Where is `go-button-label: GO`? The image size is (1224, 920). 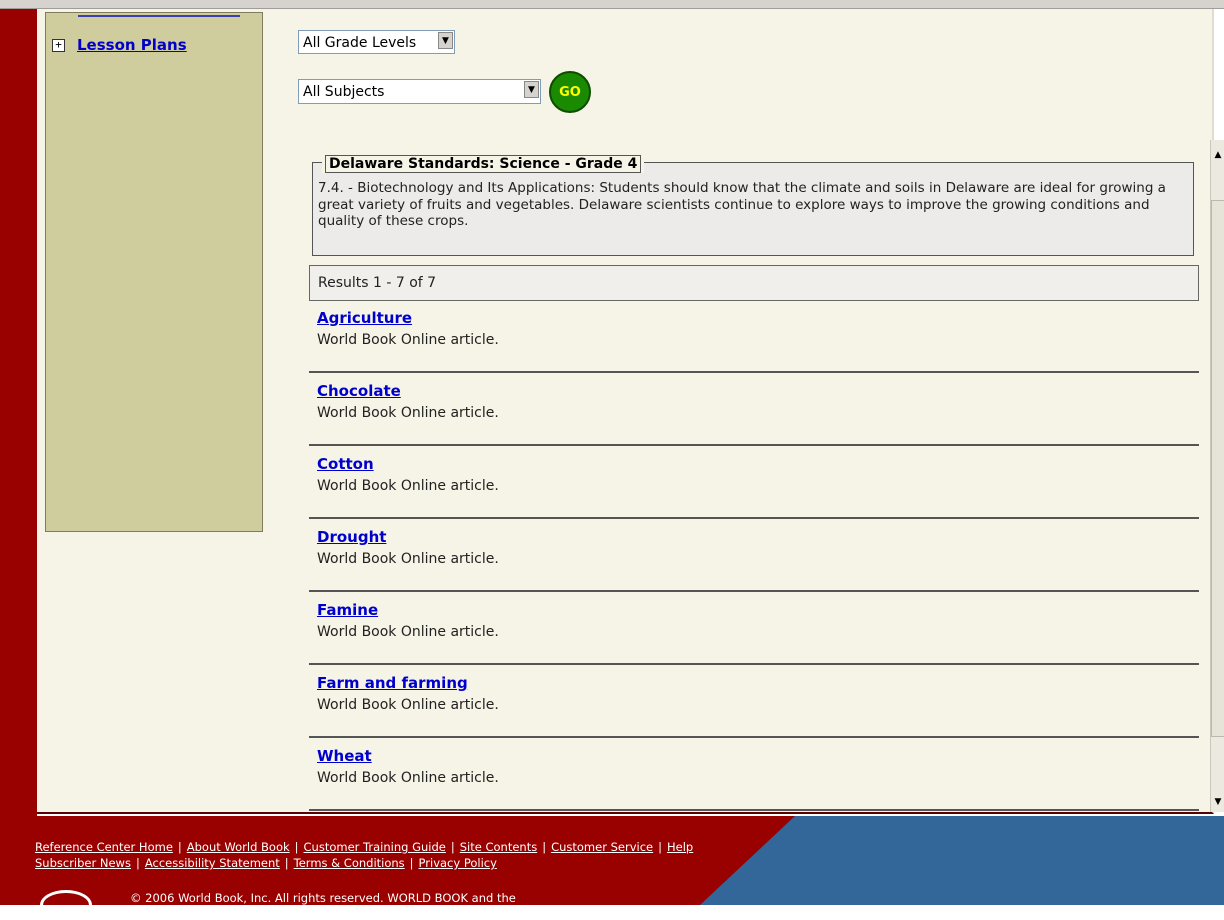
go-button-label: GO is located at coordinates (570, 92).